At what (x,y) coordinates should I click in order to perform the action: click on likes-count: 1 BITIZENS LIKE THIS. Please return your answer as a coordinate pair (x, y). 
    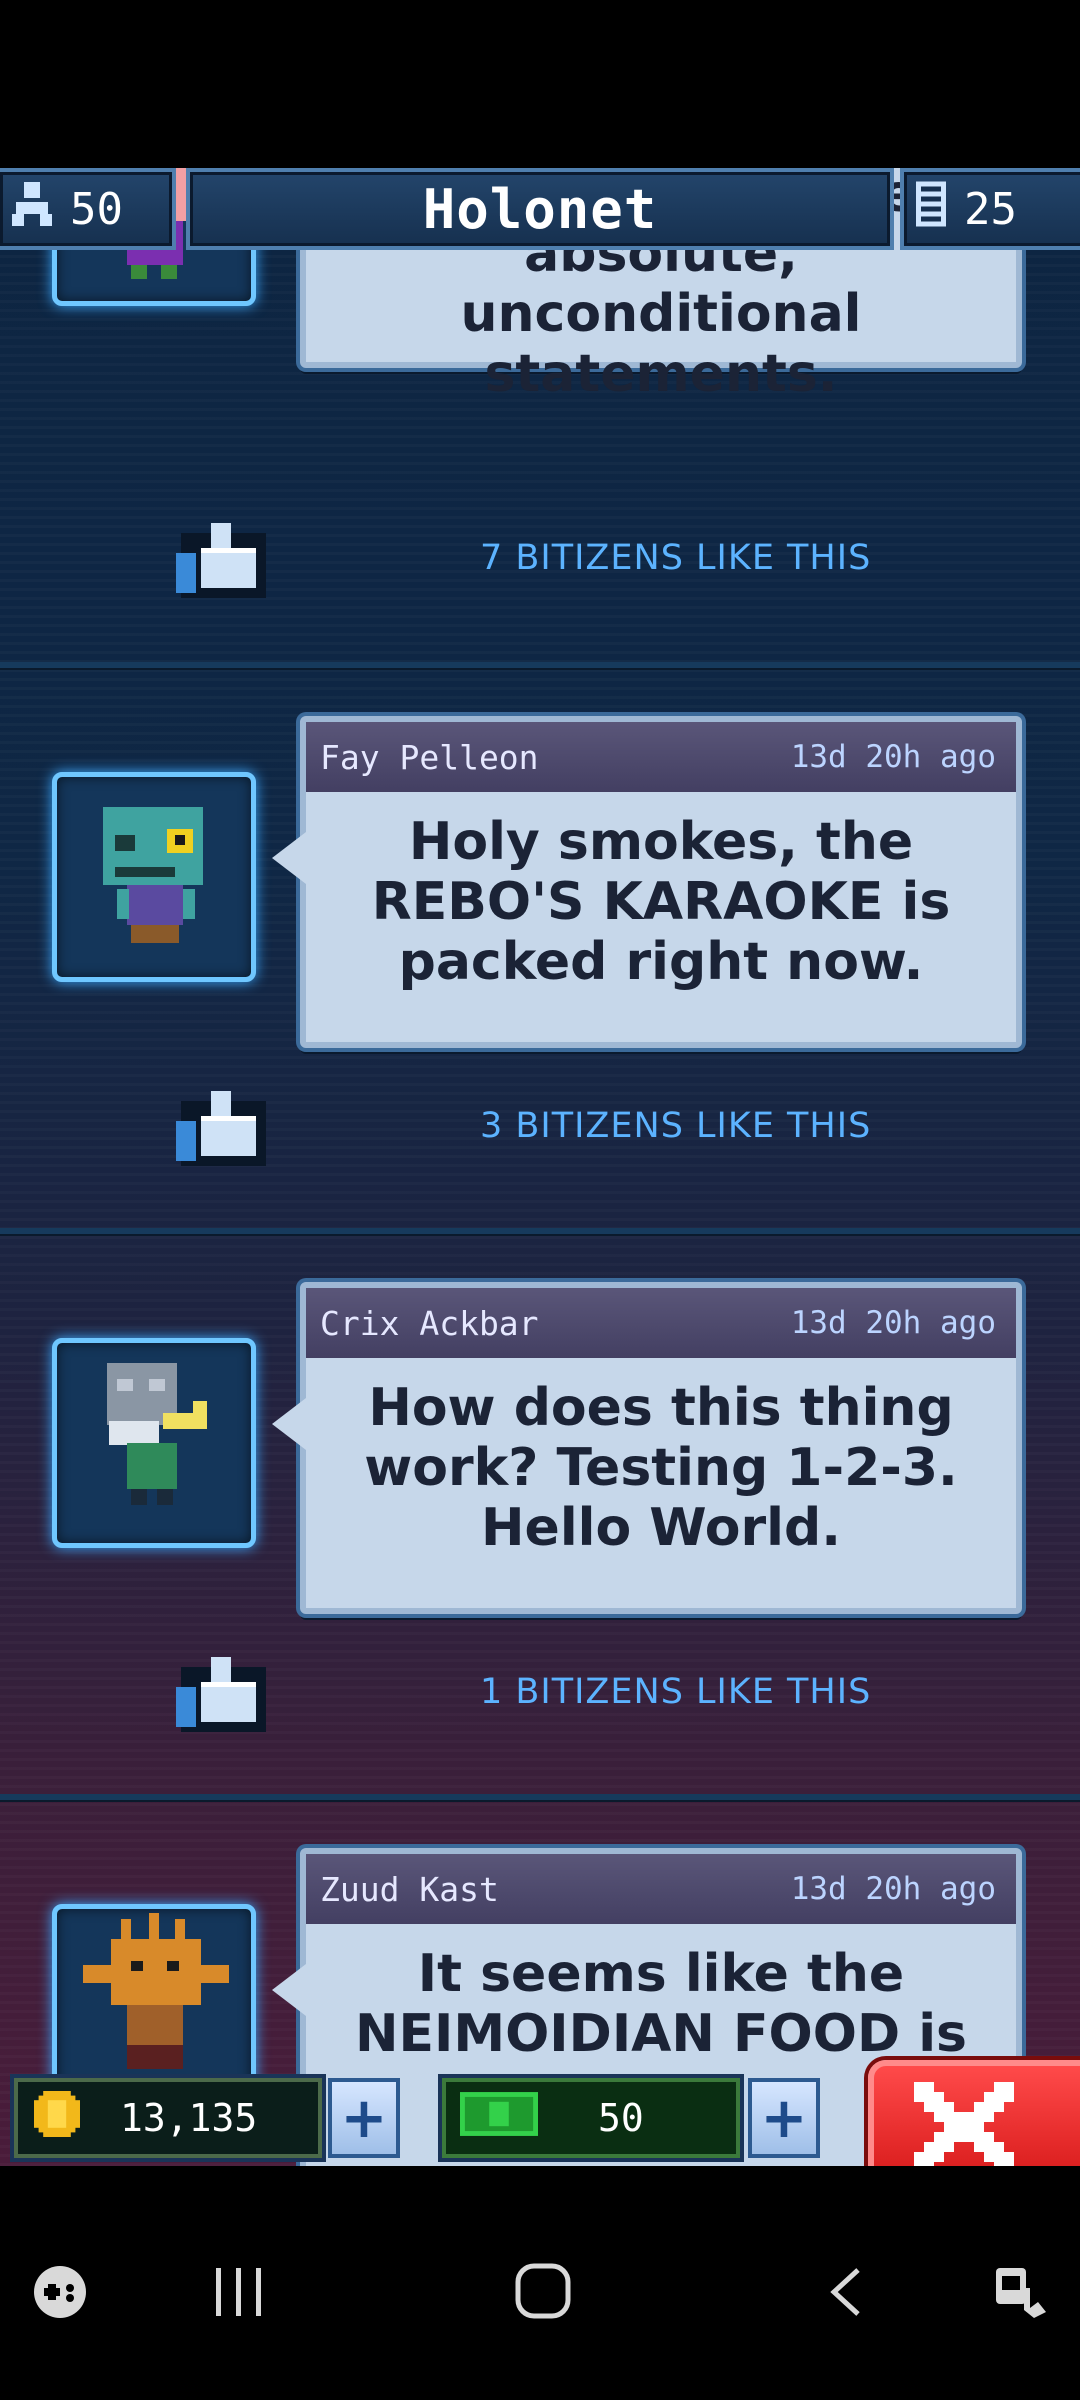
    Looking at the image, I should click on (676, 1692).